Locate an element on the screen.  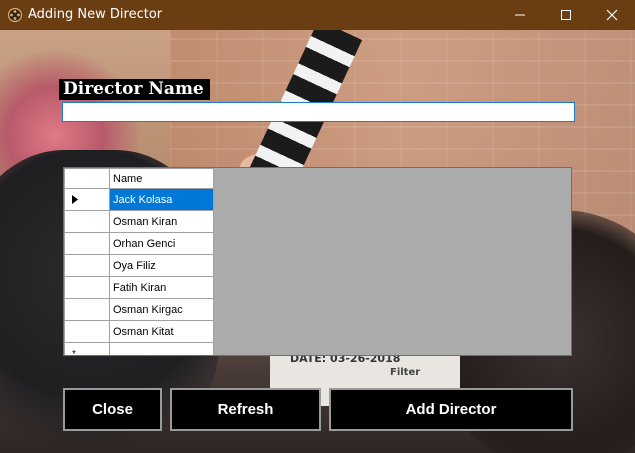
name-cell: Oya Filiz is located at coordinates (161, 265).